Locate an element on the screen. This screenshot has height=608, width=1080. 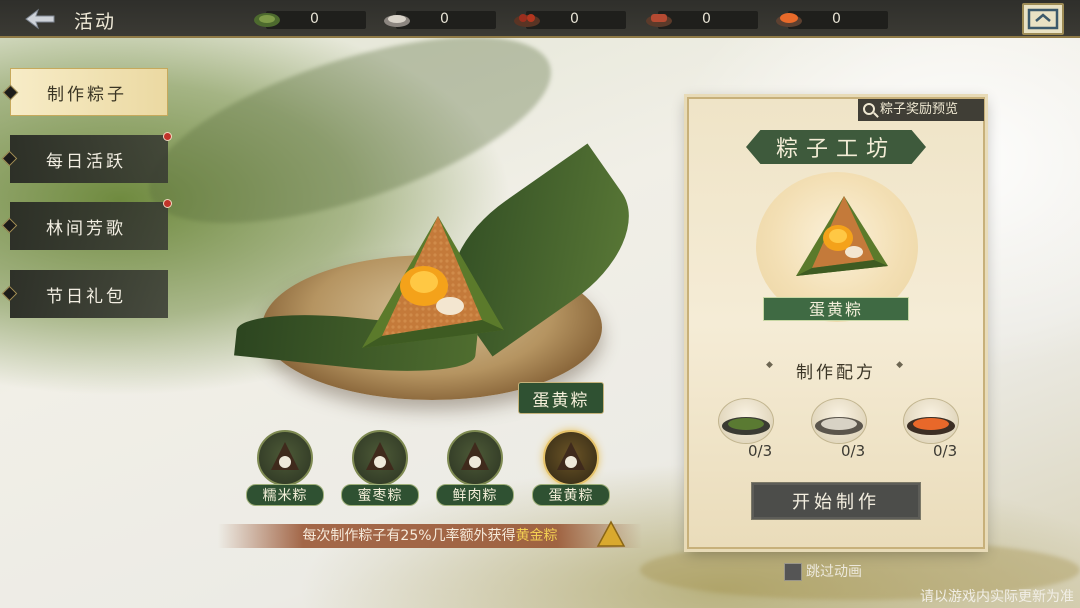
exit-button is located at coordinates (1043, 19).